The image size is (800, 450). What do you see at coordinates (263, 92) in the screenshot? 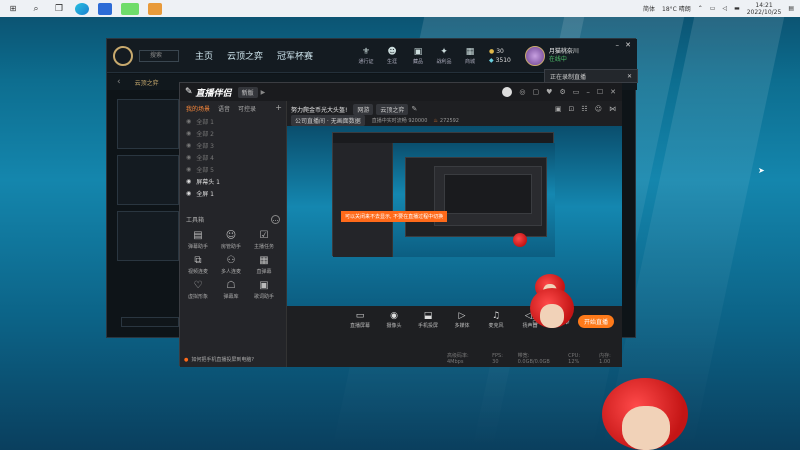
I see `play-icon: ▶` at bounding box center [263, 92].